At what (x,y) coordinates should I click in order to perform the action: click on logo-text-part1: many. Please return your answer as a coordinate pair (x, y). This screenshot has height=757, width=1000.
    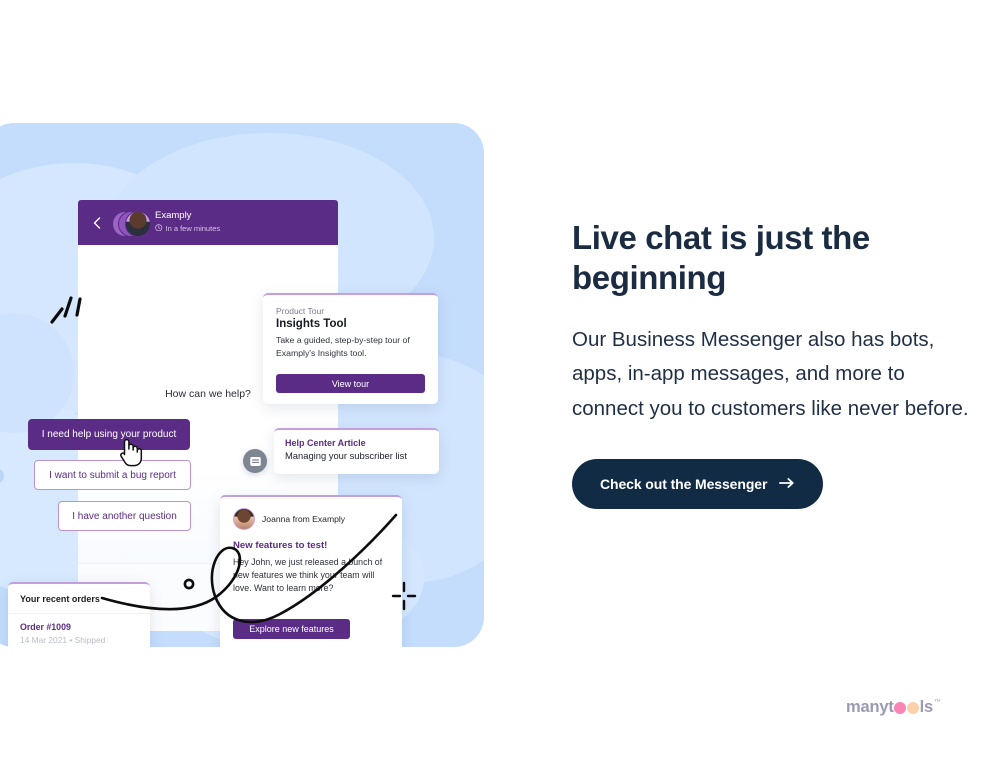
    Looking at the image, I should click on (867, 707).